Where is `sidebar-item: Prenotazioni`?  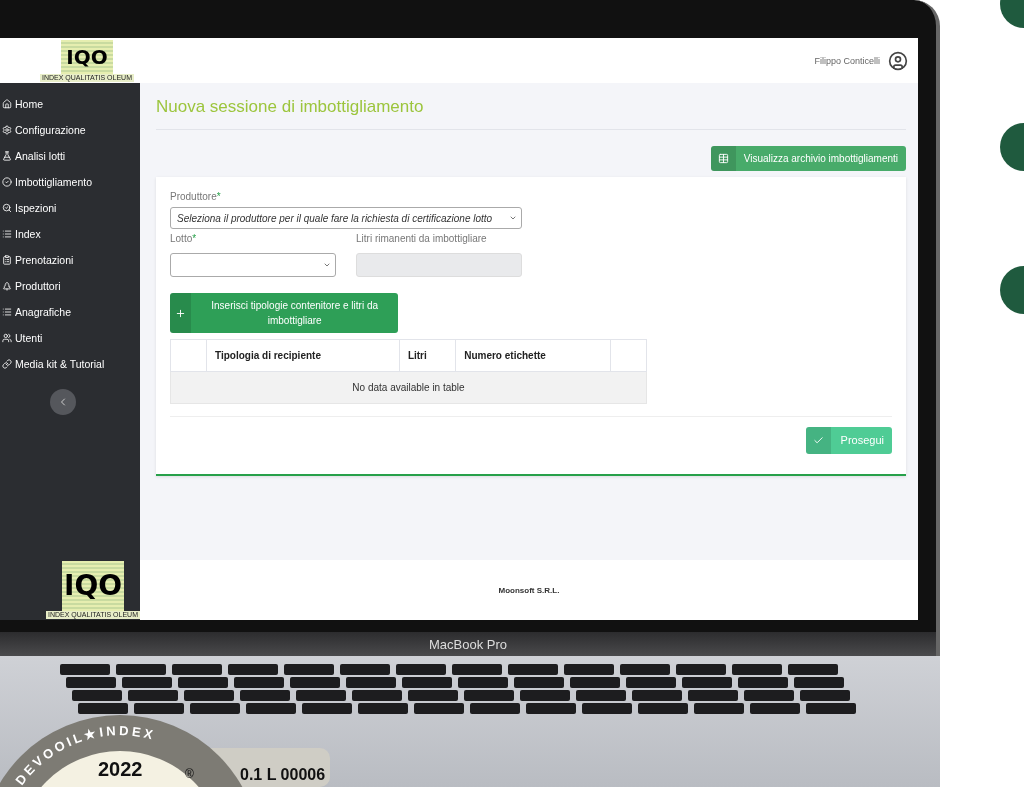 sidebar-item: Prenotazioni is located at coordinates (70, 260).